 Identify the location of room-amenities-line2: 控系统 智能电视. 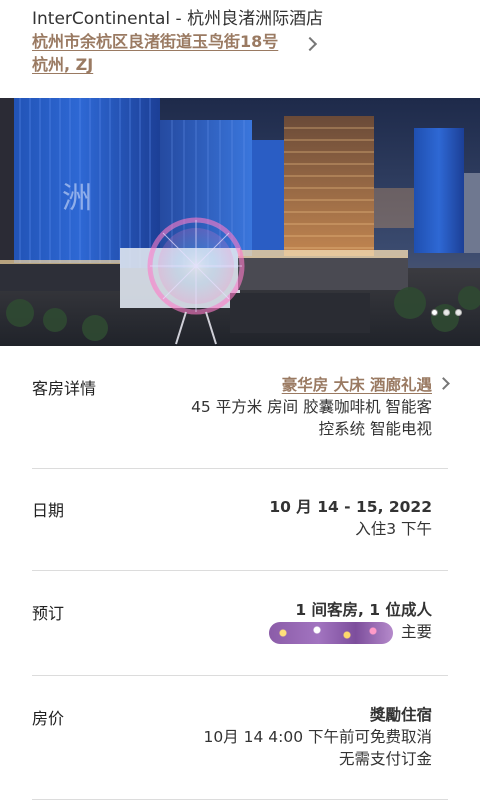
(375, 429).